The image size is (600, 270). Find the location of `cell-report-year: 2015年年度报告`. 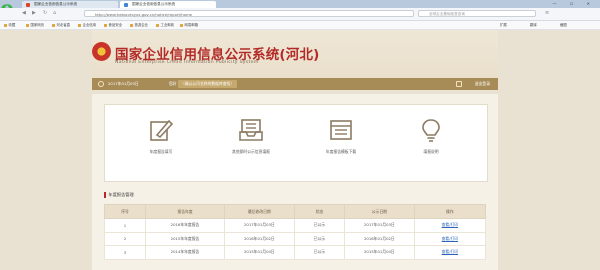

cell-report-year: 2015年年度报告 is located at coordinates (185, 238).